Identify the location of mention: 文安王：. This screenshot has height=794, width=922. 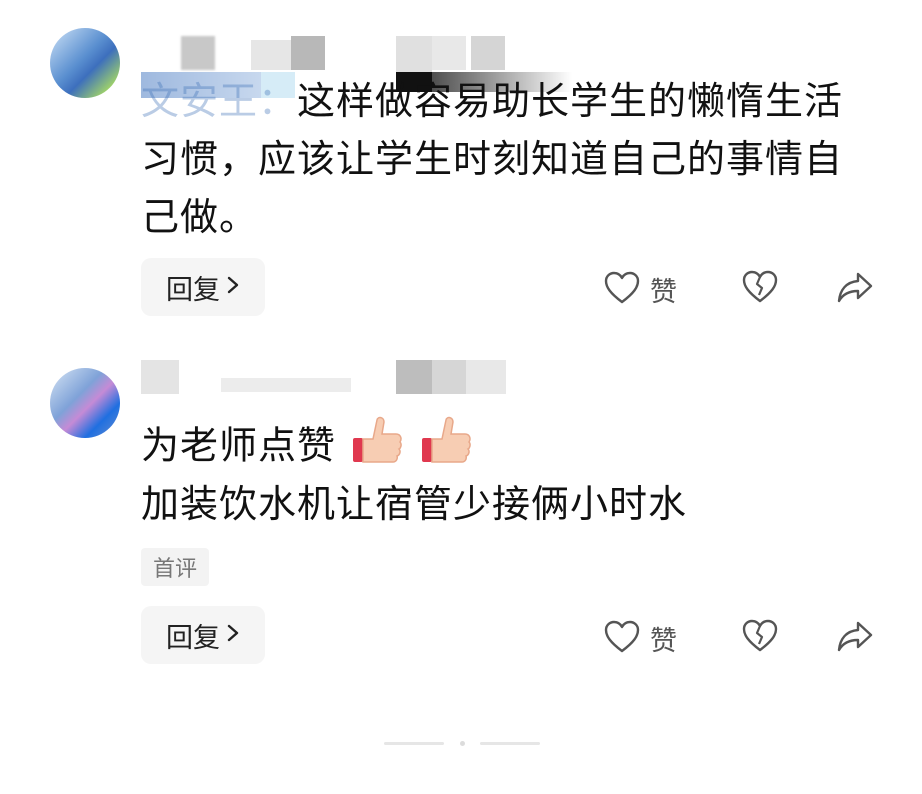
(219, 101).